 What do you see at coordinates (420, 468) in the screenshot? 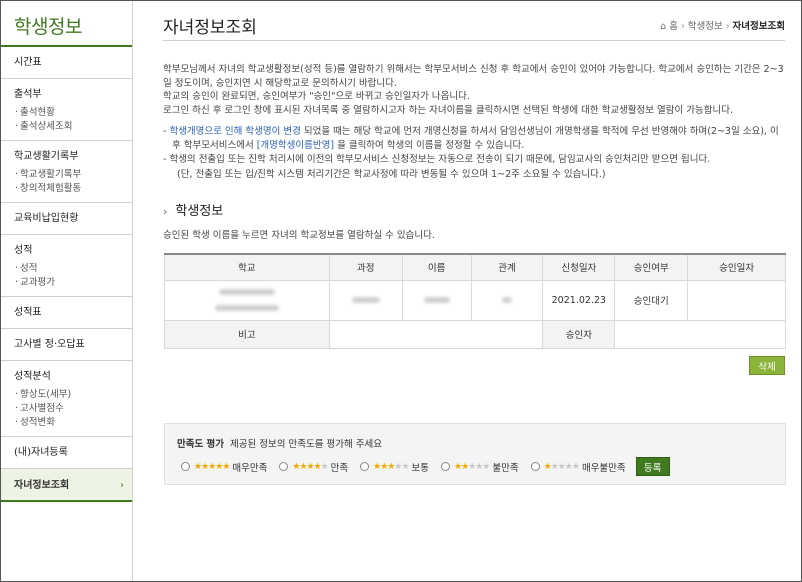
I see `rating-option-label: 보통` at bounding box center [420, 468].